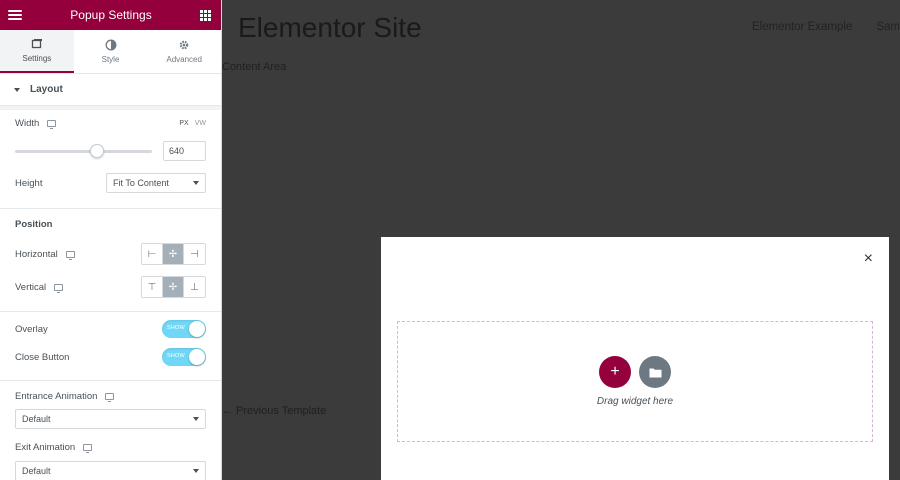 This screenshot has width=900, height=480. What do you see at coordinates (110, 470) in the screenshot?
I see `exit-animation-select: Default` at bounding box center [110, 470].